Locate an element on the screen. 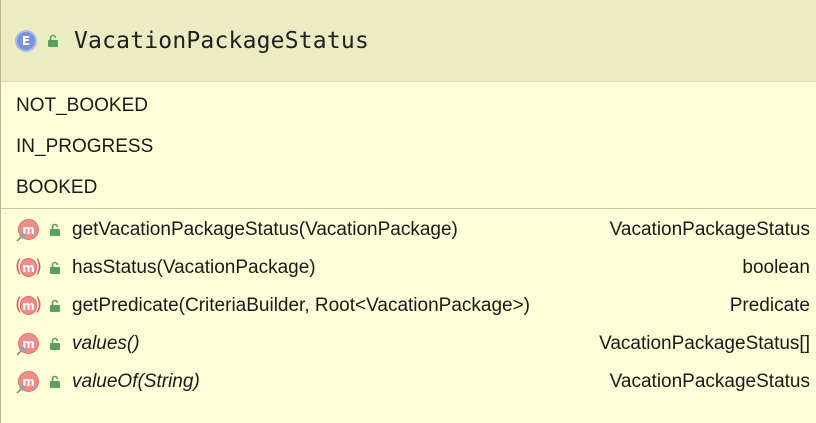 The width and height of the screenshot is (816, 423). method-signature: hasStatus(VacationPackage) is located at coordinates (194, 267).